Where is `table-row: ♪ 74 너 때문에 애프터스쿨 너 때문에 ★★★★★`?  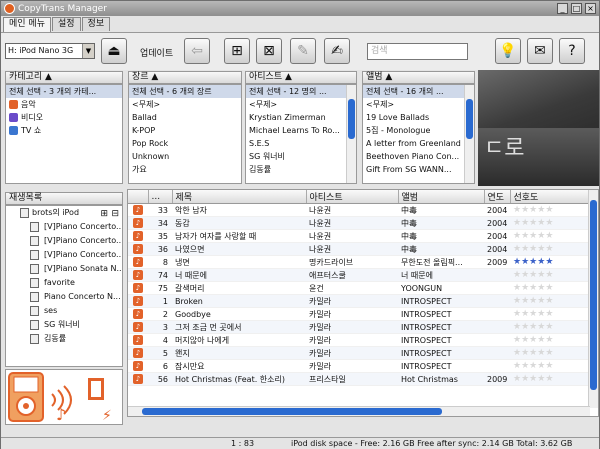 table-row: ♪ 74 너 때문에 애프터스쿨 너 때문에 ★★★★★ is located at coordinates (359, 275).